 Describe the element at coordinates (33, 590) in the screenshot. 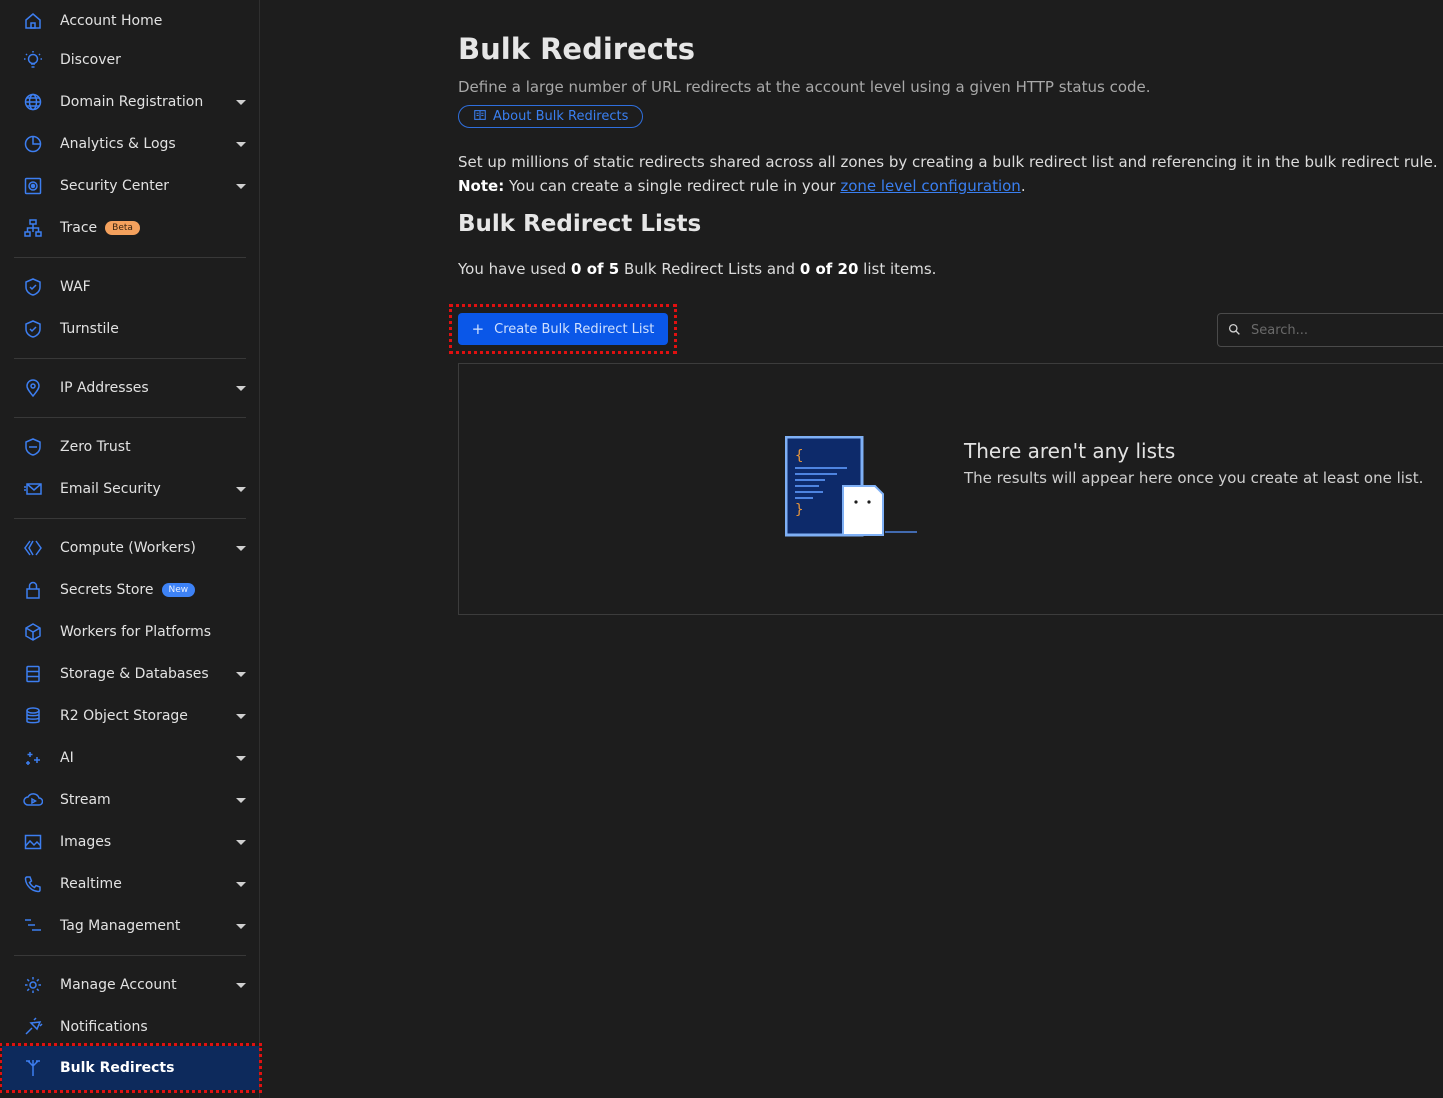

I see `lock-icon` at that location.